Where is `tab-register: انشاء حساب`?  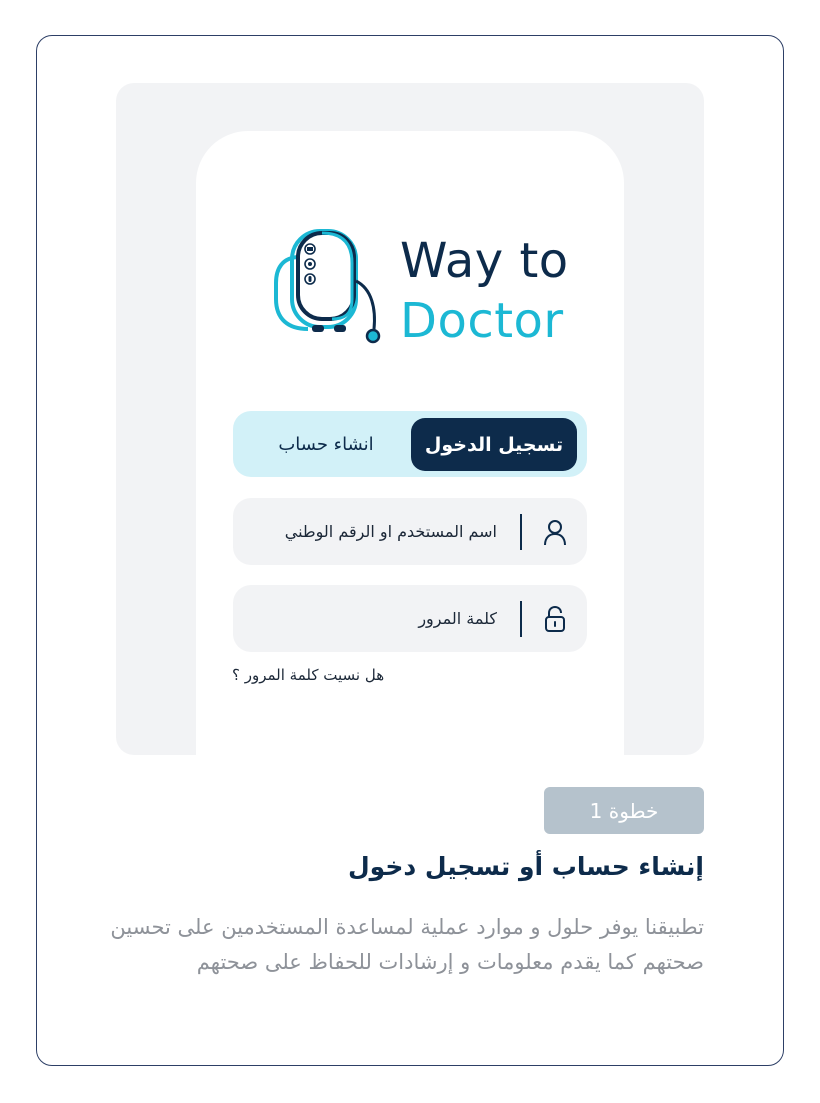 tab-register: انشاء حساب is located at coordinates (326, 444).